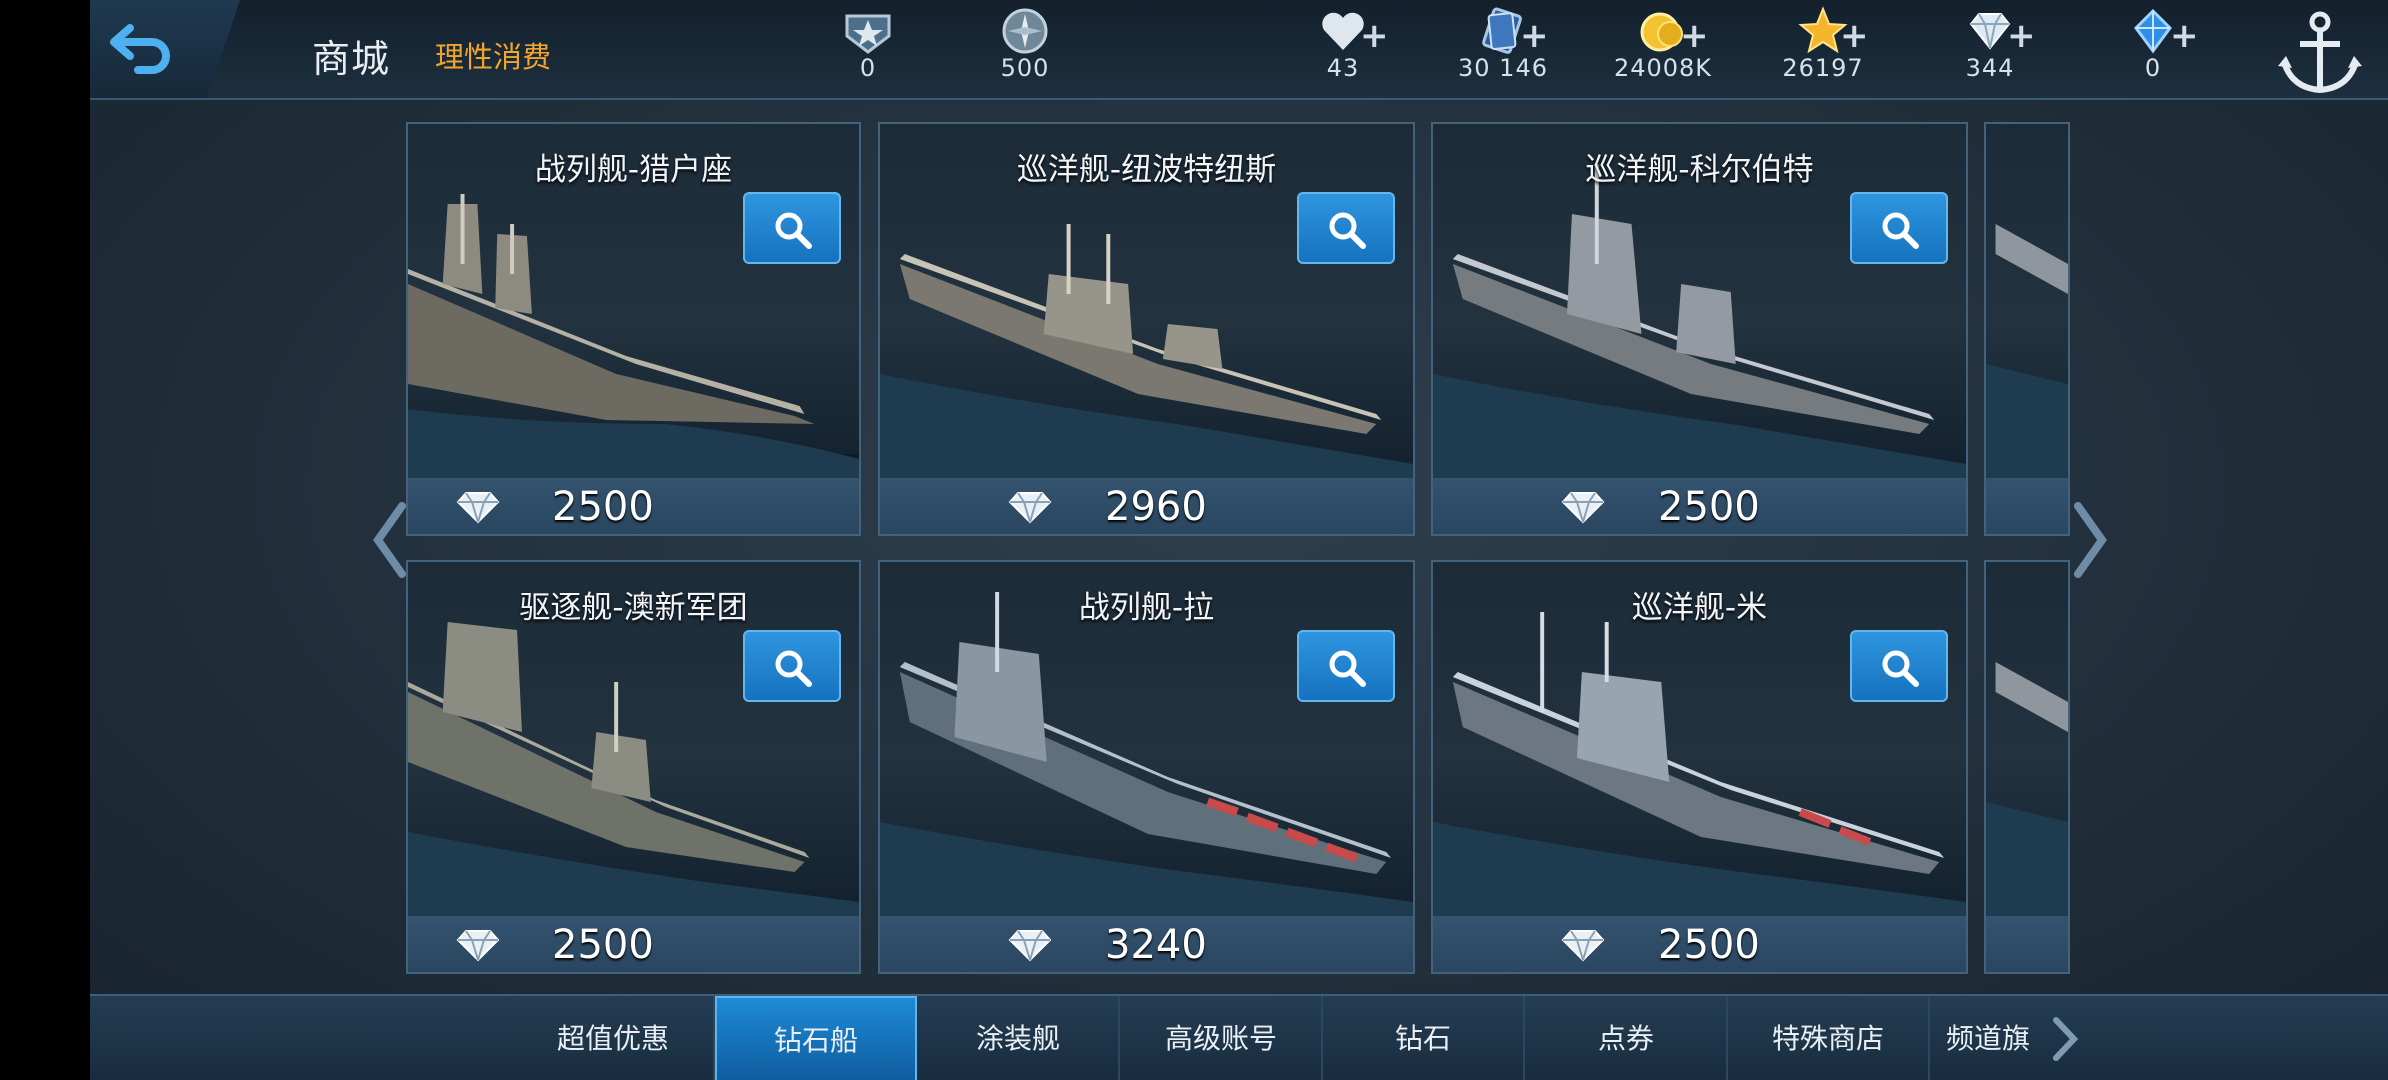 The width and height of the screenshot is (2388, 1080). Describe the element at coordinates (1990, 68) in the screenshot. I see `resource-value: 344` at that location.